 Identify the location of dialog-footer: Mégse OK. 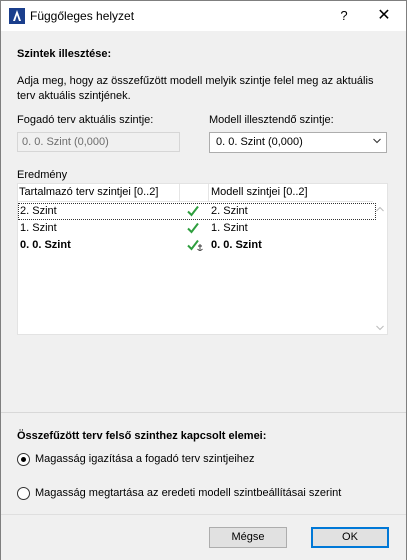
(203, 537).